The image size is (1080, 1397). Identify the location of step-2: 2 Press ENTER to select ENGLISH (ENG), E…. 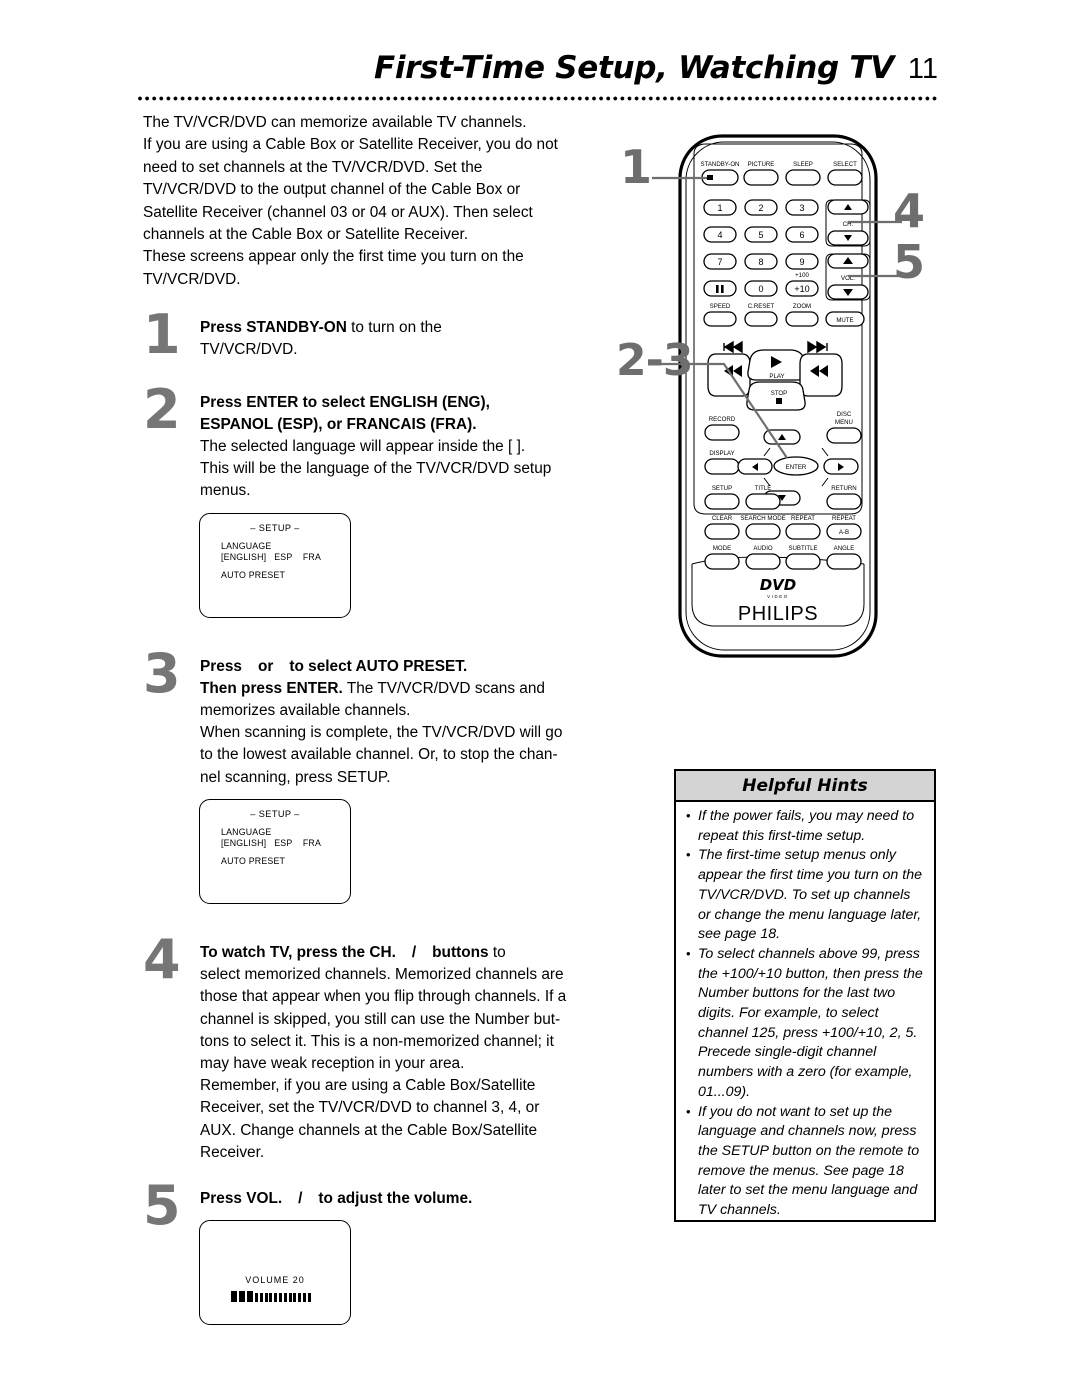
(378, 442).